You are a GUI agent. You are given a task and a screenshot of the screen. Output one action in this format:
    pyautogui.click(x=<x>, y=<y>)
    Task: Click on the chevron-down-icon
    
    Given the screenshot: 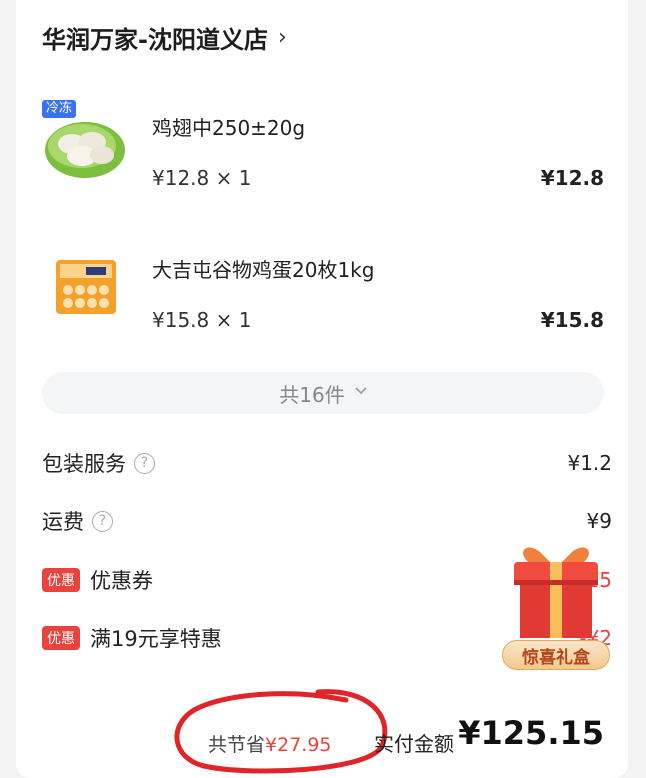 What is the action you would take?
    pyautogui.click(x=361, y=391)
    